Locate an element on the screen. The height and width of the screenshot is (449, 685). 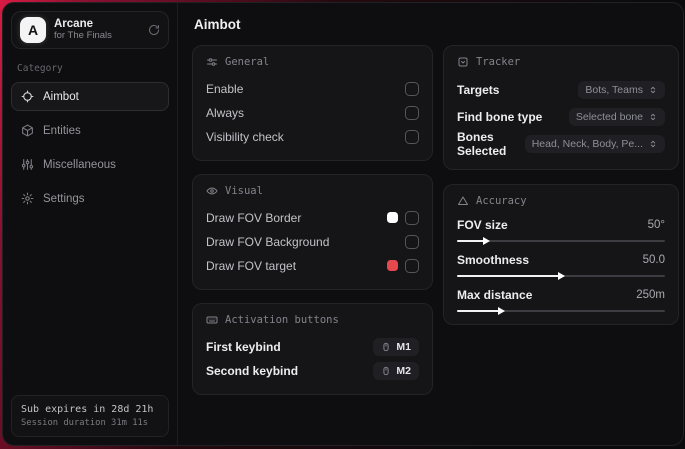
slider-value: 50.0 is located at coordinates (653, 259).